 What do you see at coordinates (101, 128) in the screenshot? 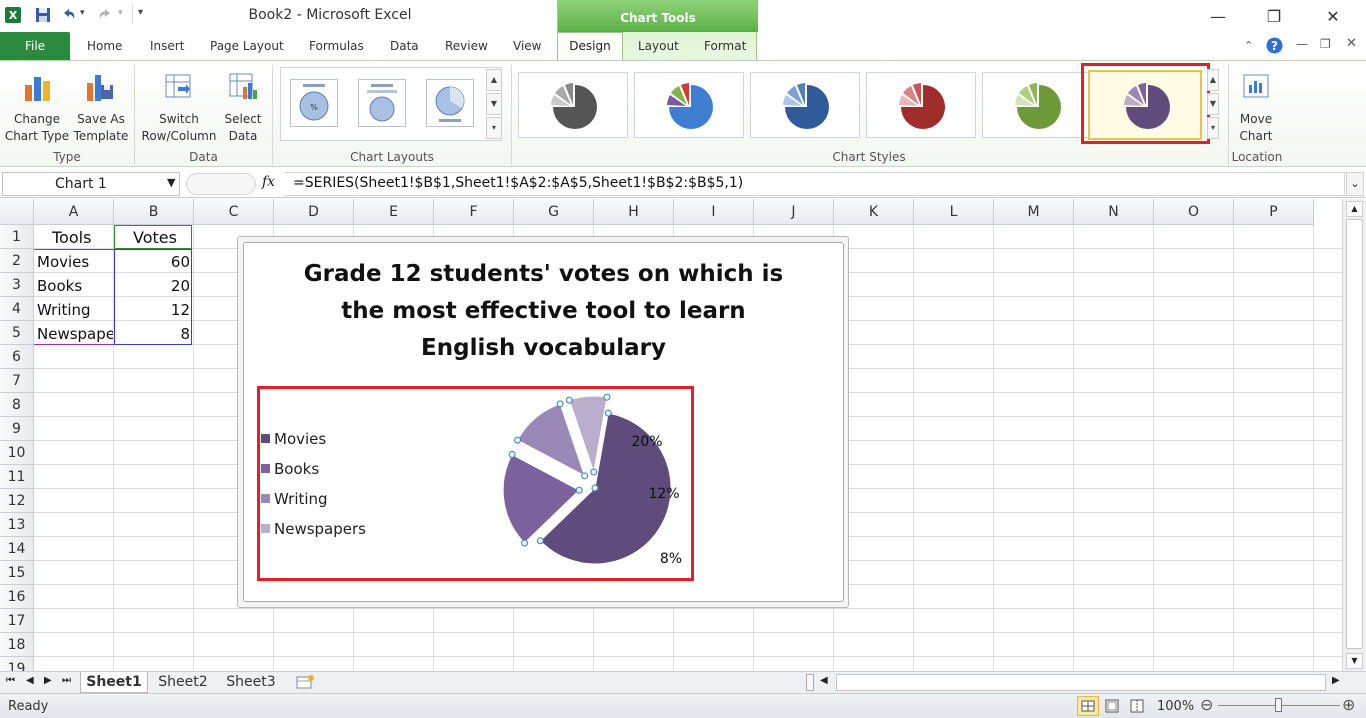
I see `save-as-template-button: Save As Template` at bounding box center [101, 128].